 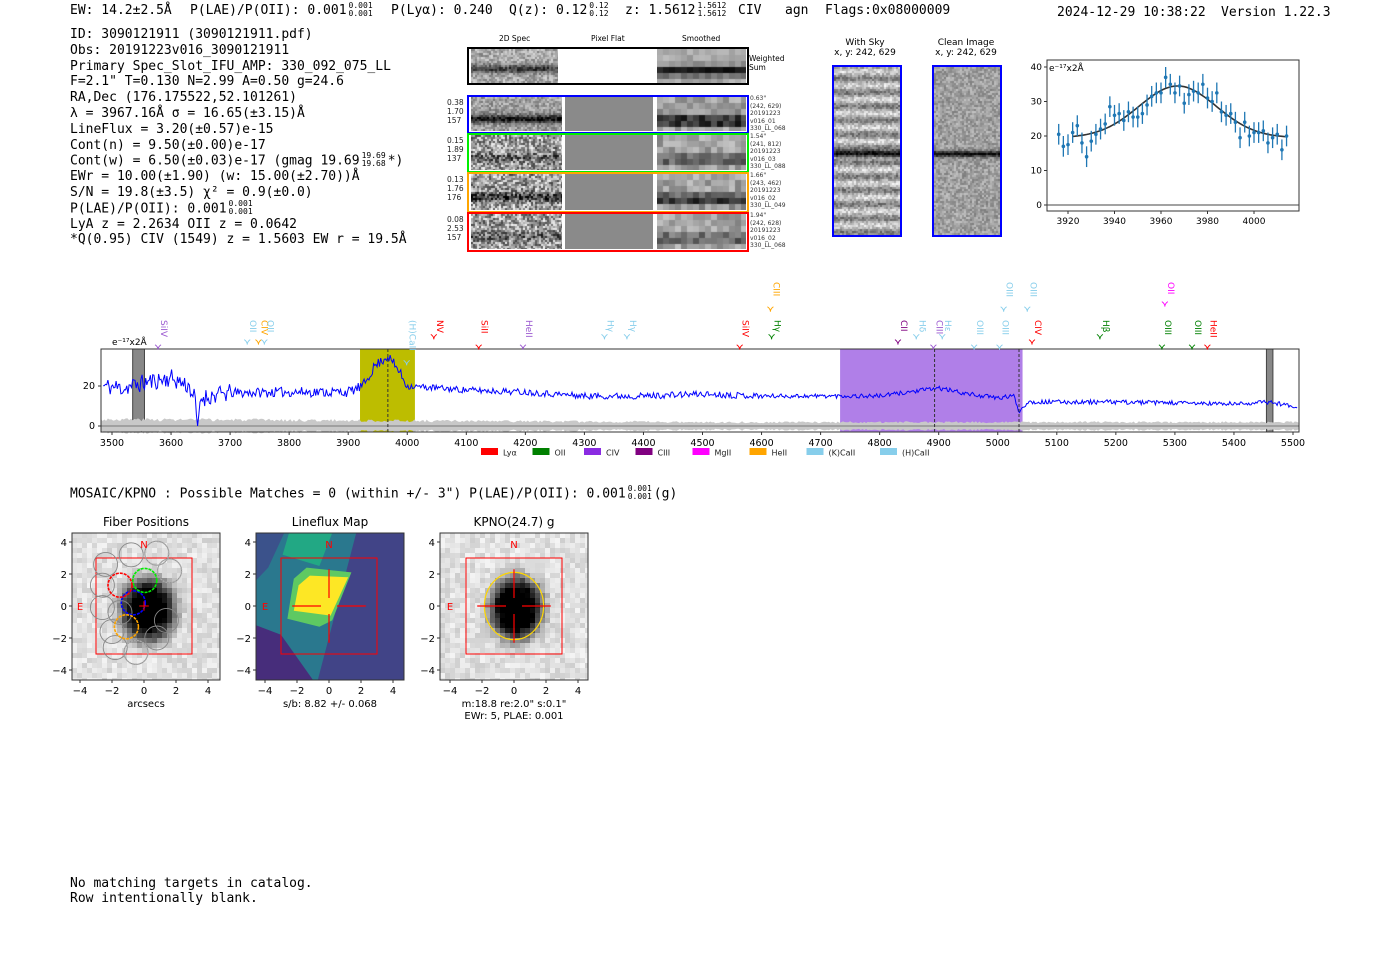 What do you see at coordinates (328, 545) in the screenshot?
I see `compass-north: N` at bounding box center [328, 545].